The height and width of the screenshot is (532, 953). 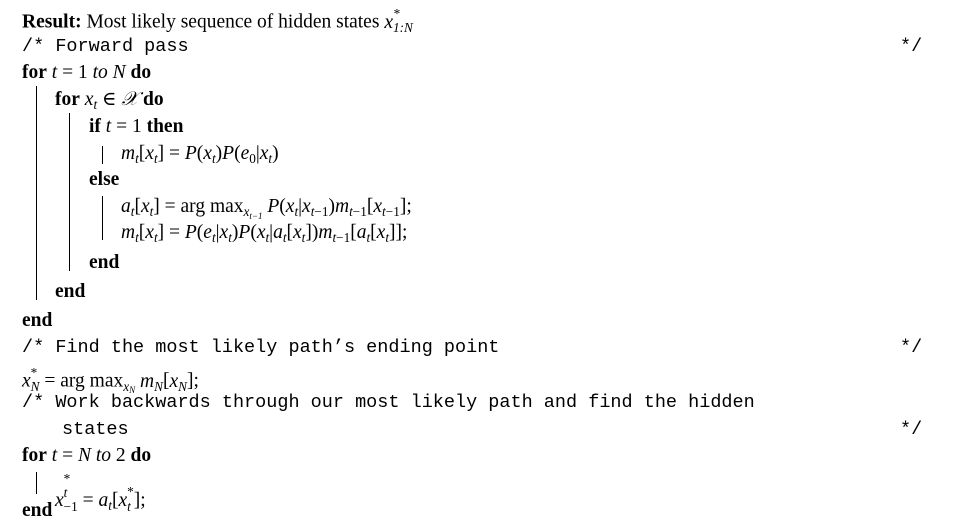 I want to click on end-if: end, so click(x=104, y=262).